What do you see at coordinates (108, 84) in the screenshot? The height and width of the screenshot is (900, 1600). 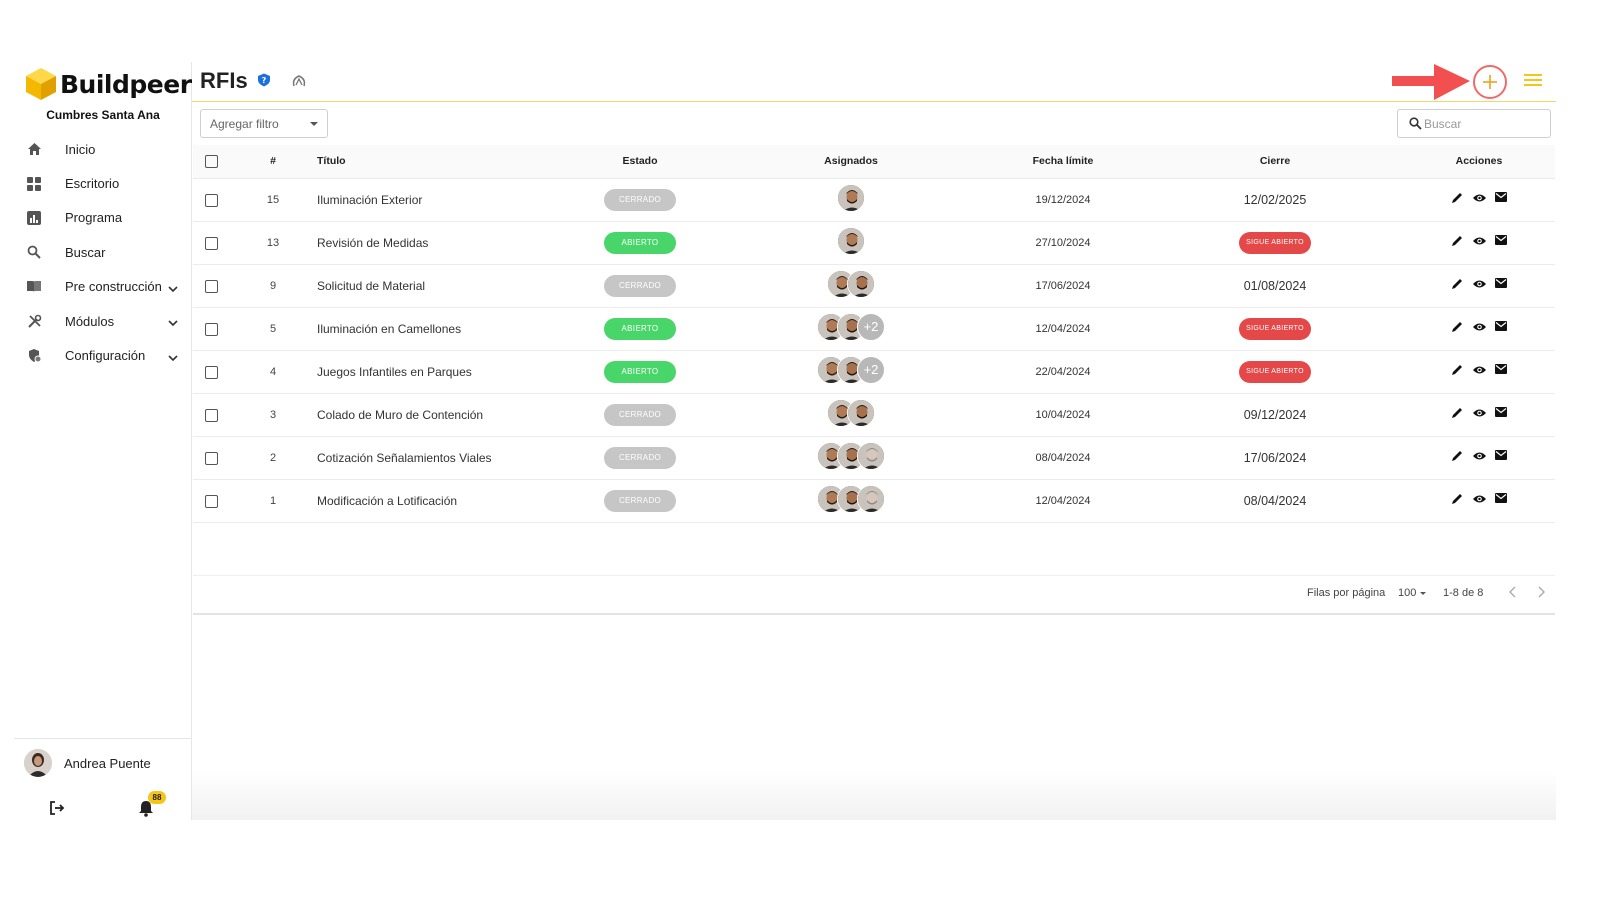 I see `logo: Buildpeer` at bounding box center [108, 84].